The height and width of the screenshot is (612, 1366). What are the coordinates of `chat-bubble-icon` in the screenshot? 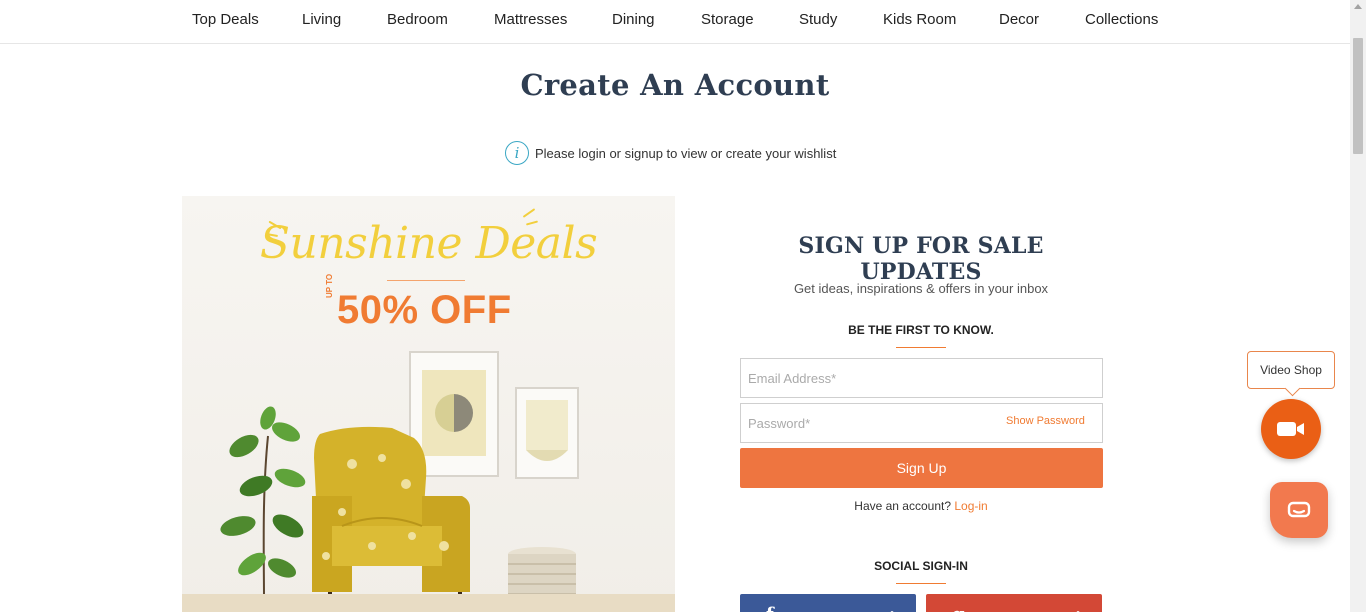 It's located at (1299, 509).